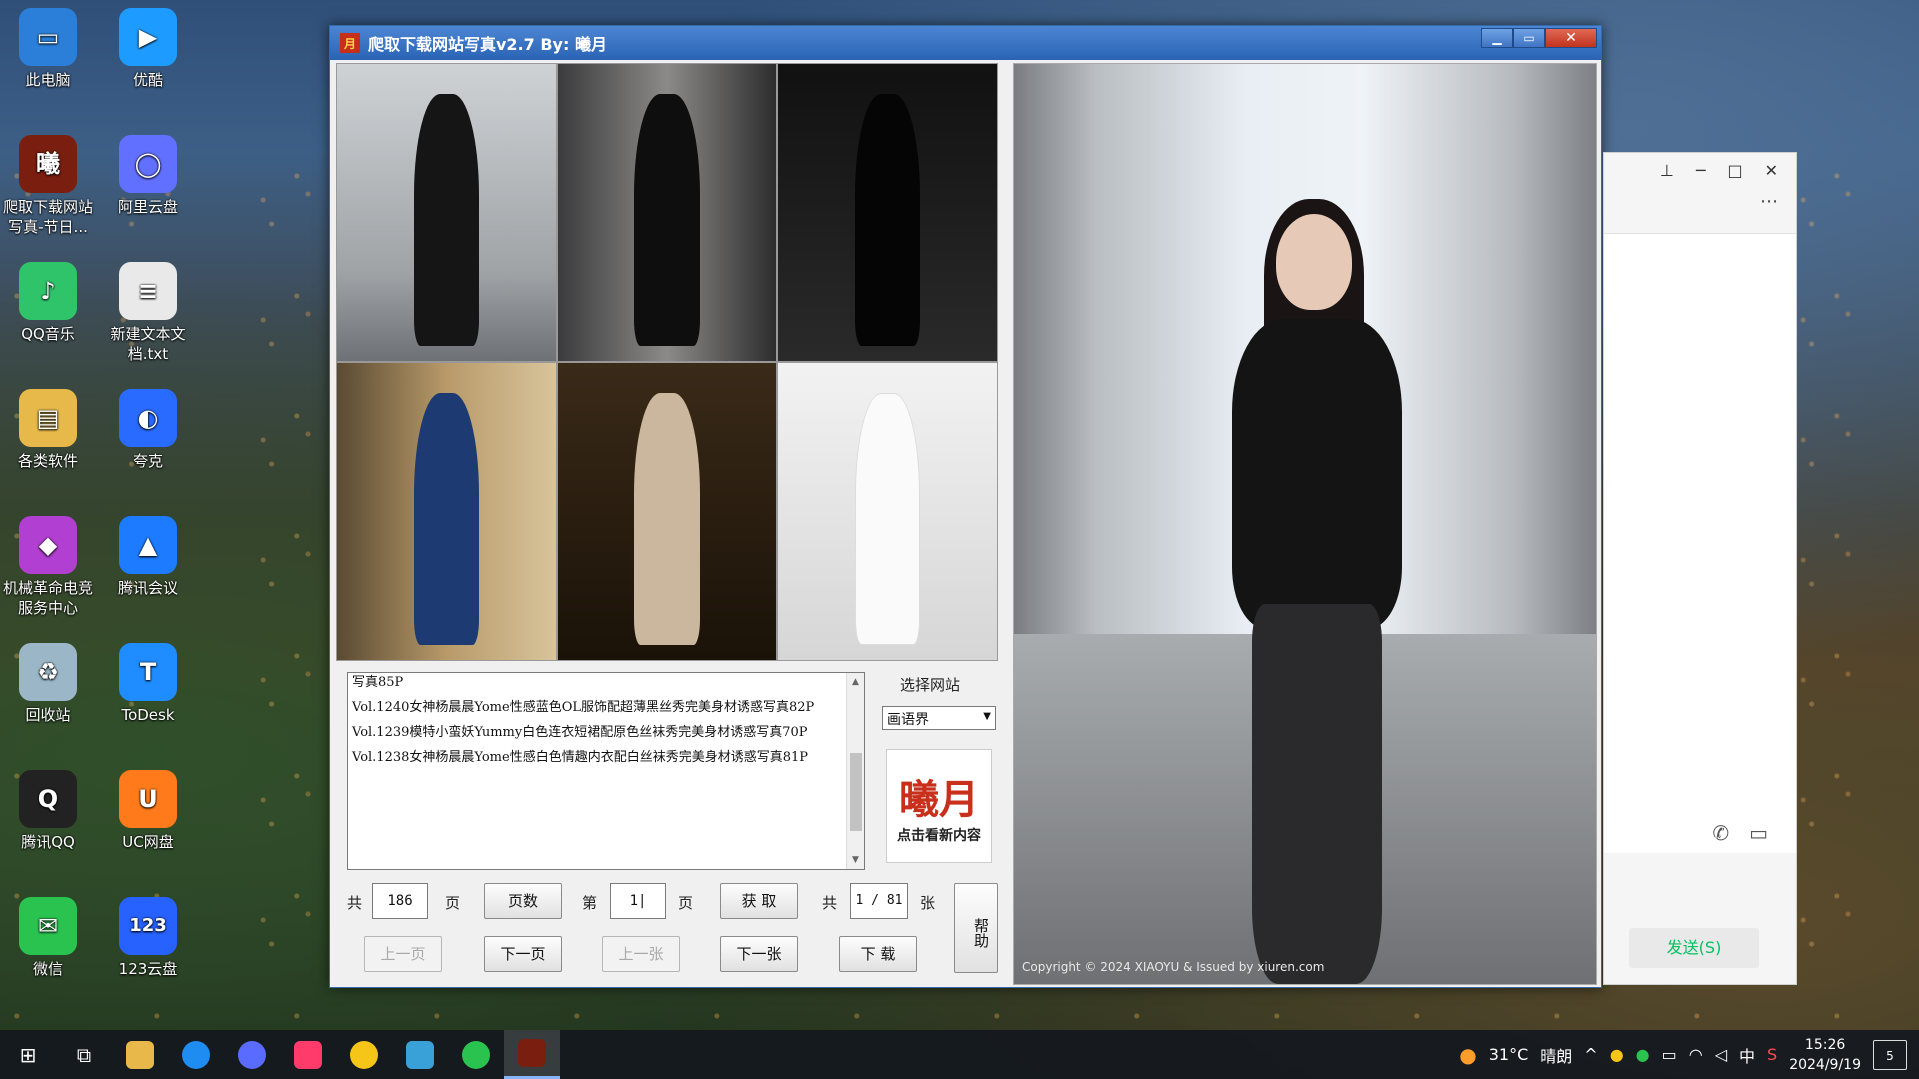  Describe the element at coordinates (855, 682) in the screenshot. I see `scroll-up-icon: ▲` at that location.